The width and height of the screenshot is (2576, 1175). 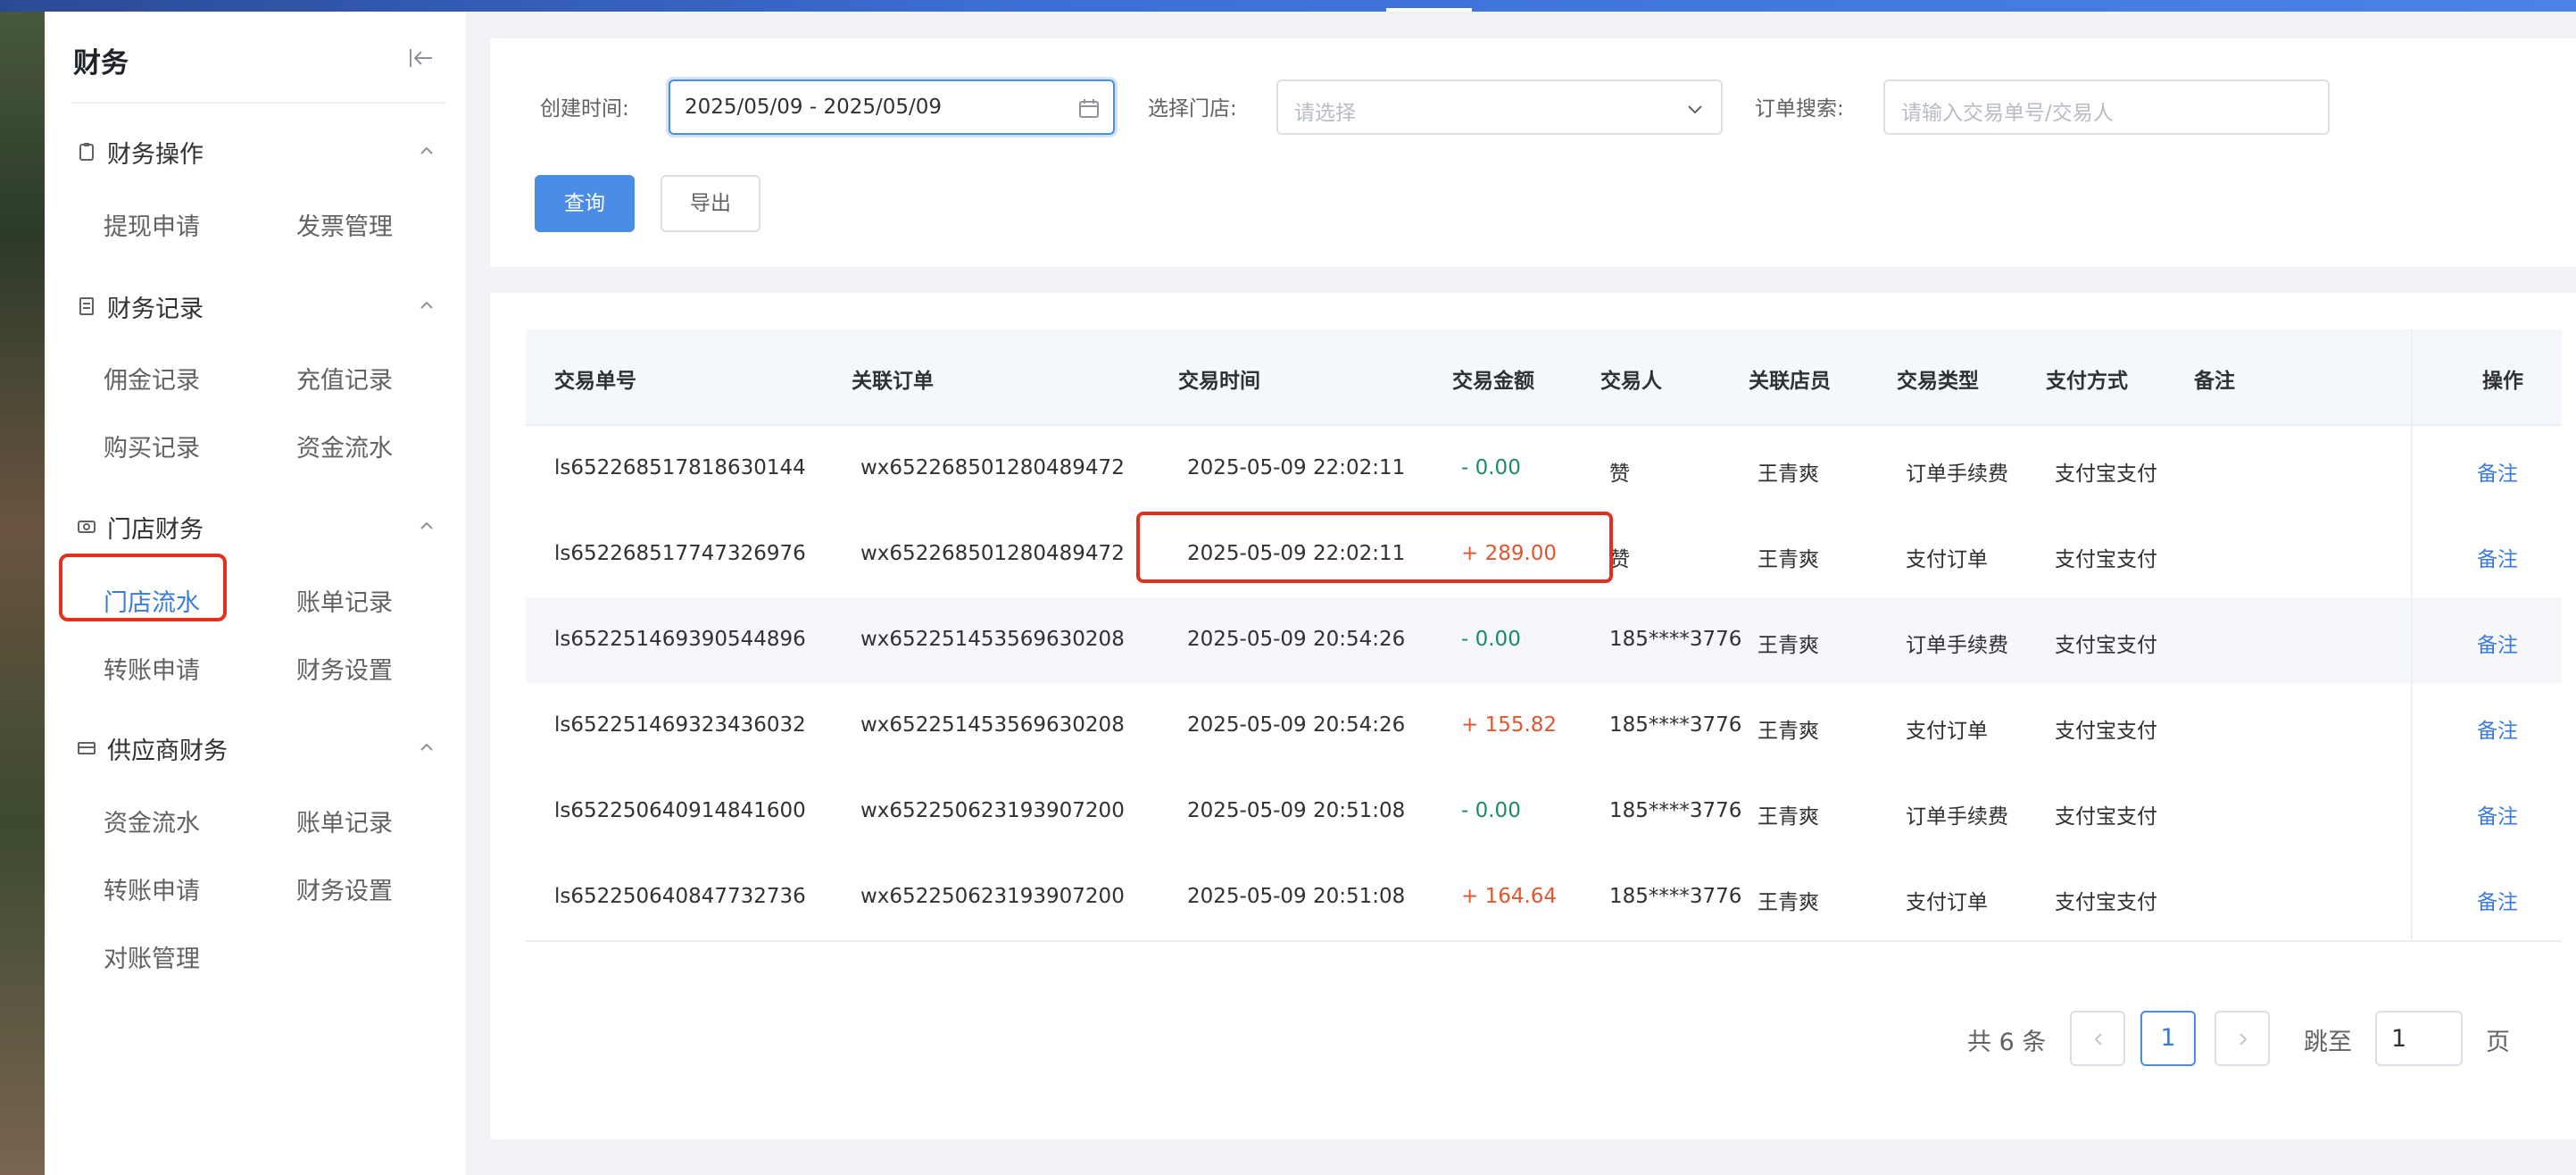 What do you see at coordinates (152, 821) in the screenshot?
I see `sidebar-item-supplier-fund-flow: 资金流水` at bounding box center [152, 821].